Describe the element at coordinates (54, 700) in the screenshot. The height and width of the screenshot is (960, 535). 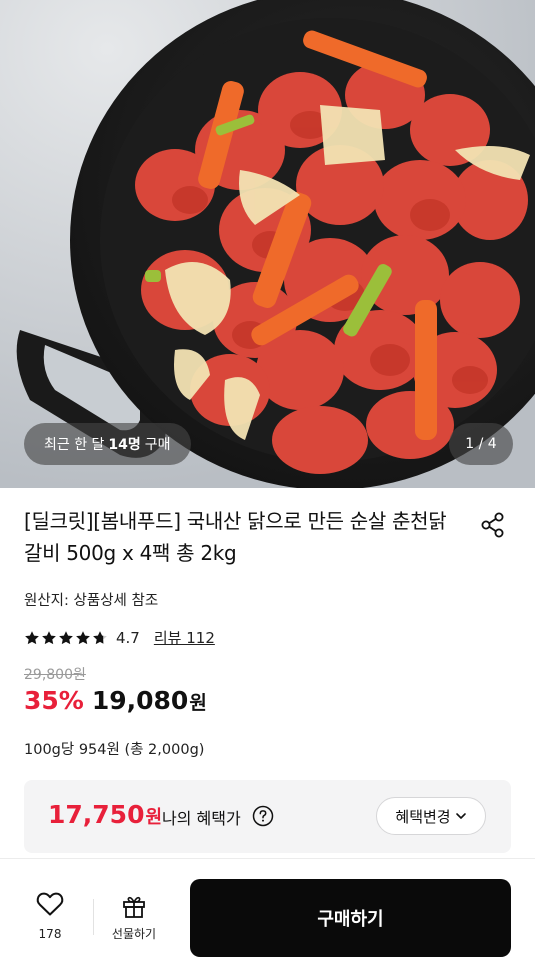
I see `discount-rate: 35%` at that location.